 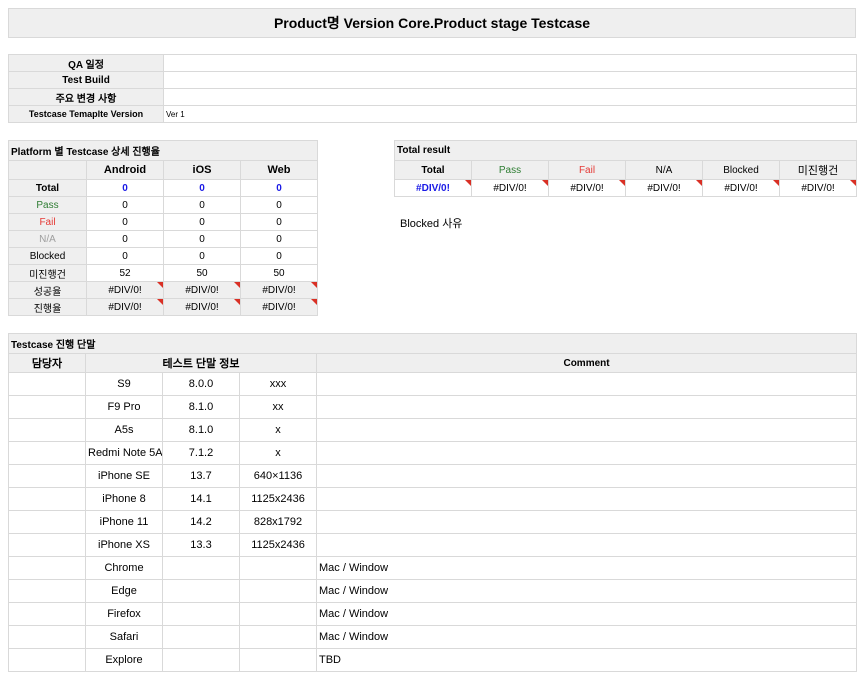 What do you see at coordinates (201, 545) in the screenshot?
I see `device-os-cell: 13.3` at bounding box center [201, 545].